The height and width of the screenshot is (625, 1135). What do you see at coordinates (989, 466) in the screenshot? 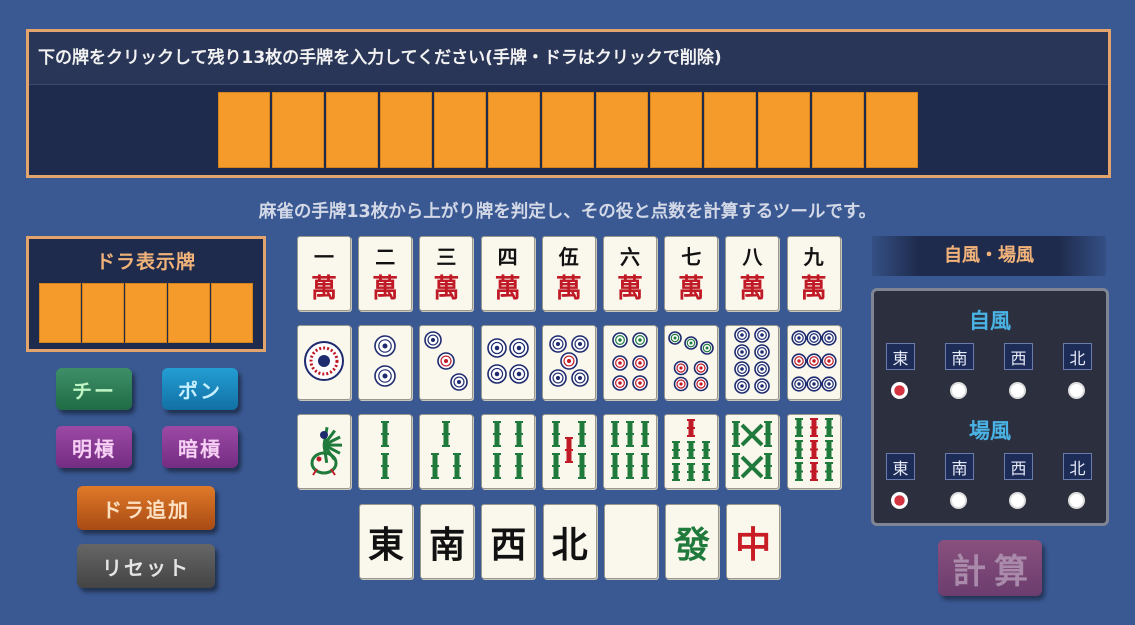
I see `round-wind-options: 東南西北` at bounding box center [989, 466].